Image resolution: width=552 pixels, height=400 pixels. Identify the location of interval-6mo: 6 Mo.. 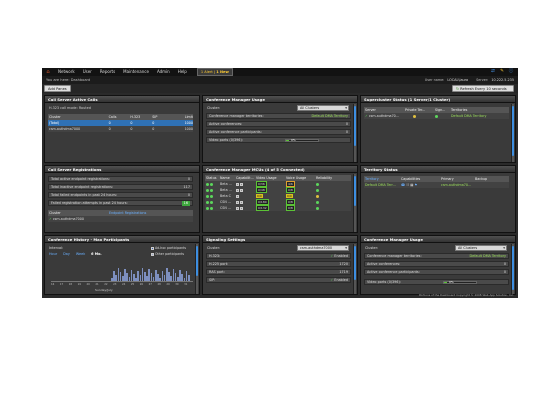
(96, 254).